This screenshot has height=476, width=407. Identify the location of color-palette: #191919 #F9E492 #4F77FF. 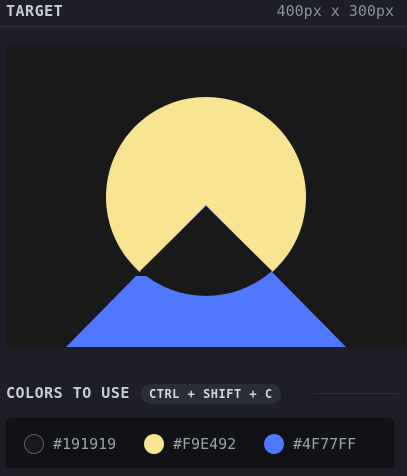
(200, 443).